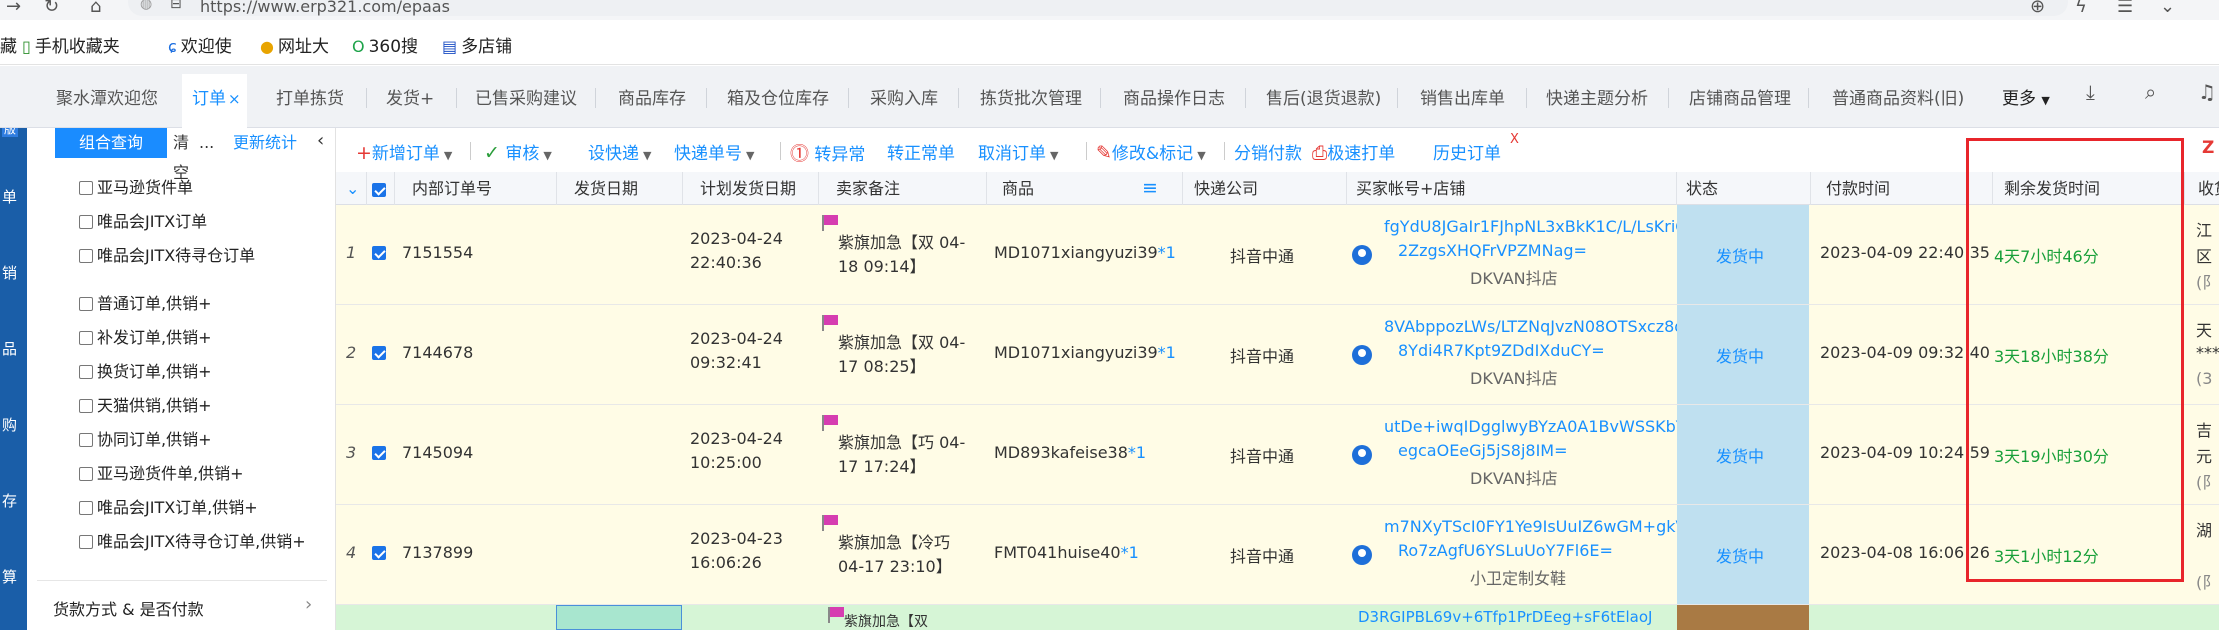 The image size is (2219, 630). I want to click on col-goods: 商品, so click(1015, 188).